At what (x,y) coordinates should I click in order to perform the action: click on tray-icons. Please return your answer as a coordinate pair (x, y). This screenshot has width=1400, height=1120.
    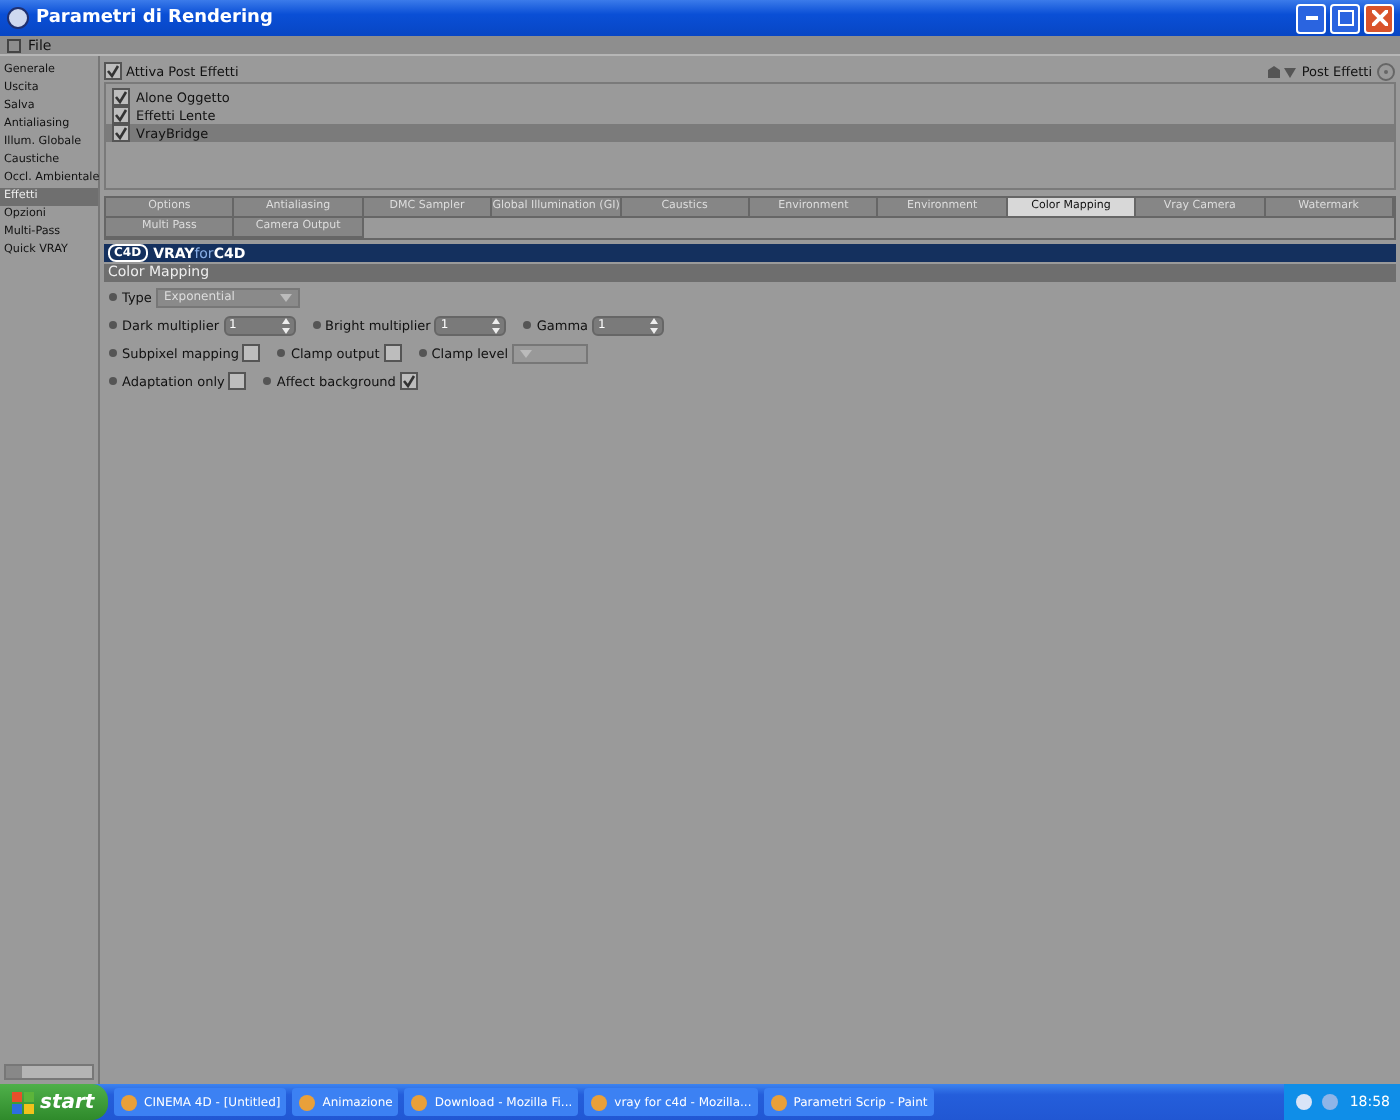
    Looking at the image, I should click on (1317, 1102).